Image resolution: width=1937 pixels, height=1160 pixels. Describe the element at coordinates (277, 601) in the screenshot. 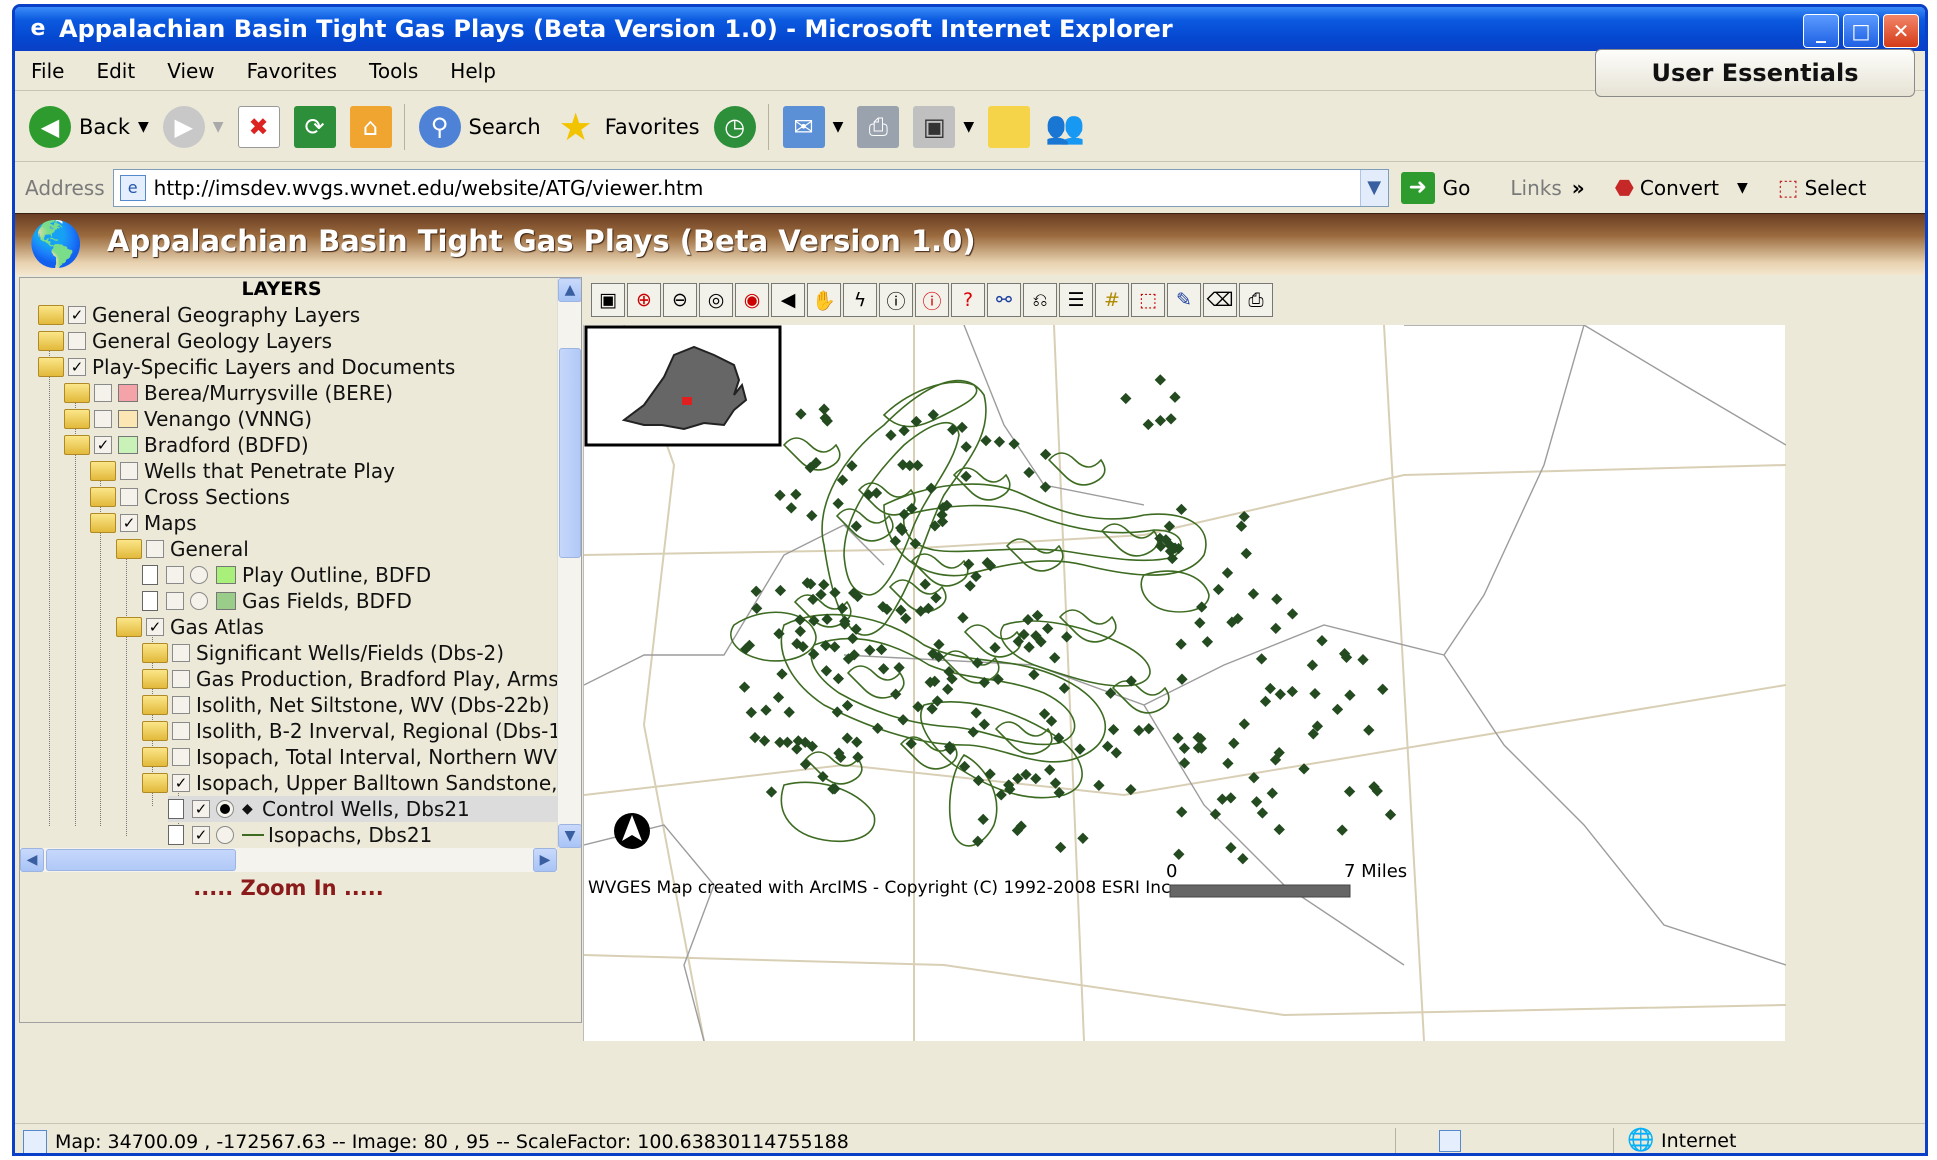

I see `tree-node-gas-fields: Gas Fields, BDFD` at that location.